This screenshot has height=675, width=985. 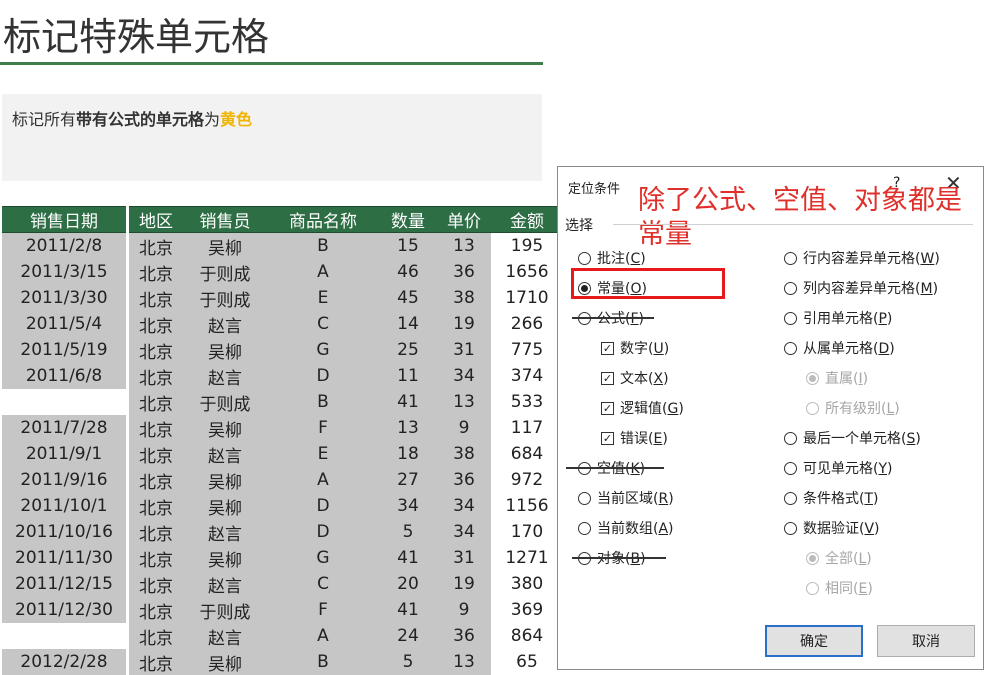 What do you see at coordinates (926, 641) in the screenshot?
I see `cancel-button: 取消` at bounding box center [926, 641].